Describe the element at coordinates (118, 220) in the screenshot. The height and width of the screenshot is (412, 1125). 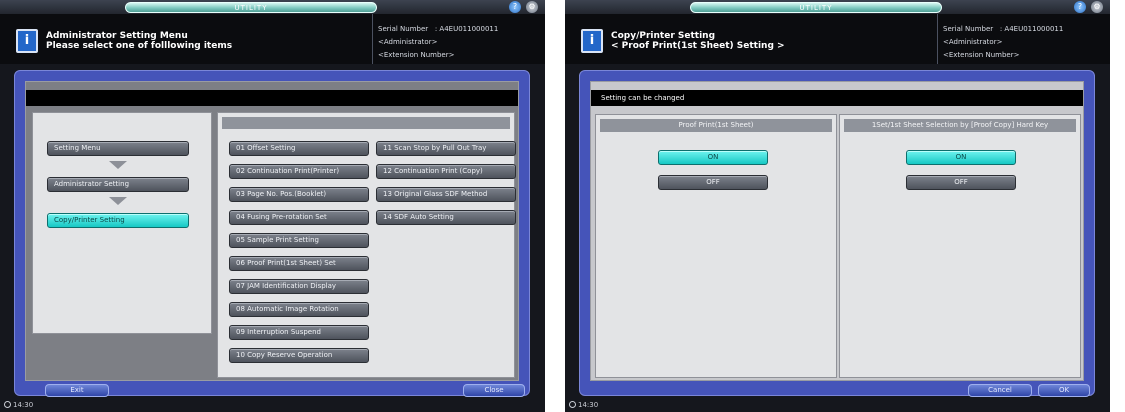
I see `copy-printer-setting-button: Copy/Printer Setting` at that location.